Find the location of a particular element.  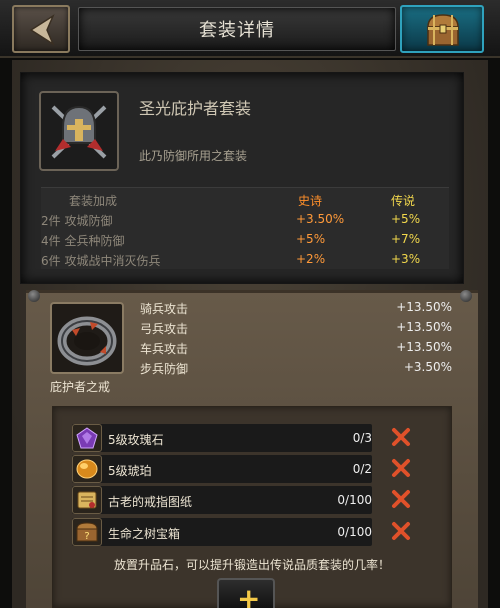

material-row: ? 生命之树宝箱 0/100 is located at coordinates (222, 532).